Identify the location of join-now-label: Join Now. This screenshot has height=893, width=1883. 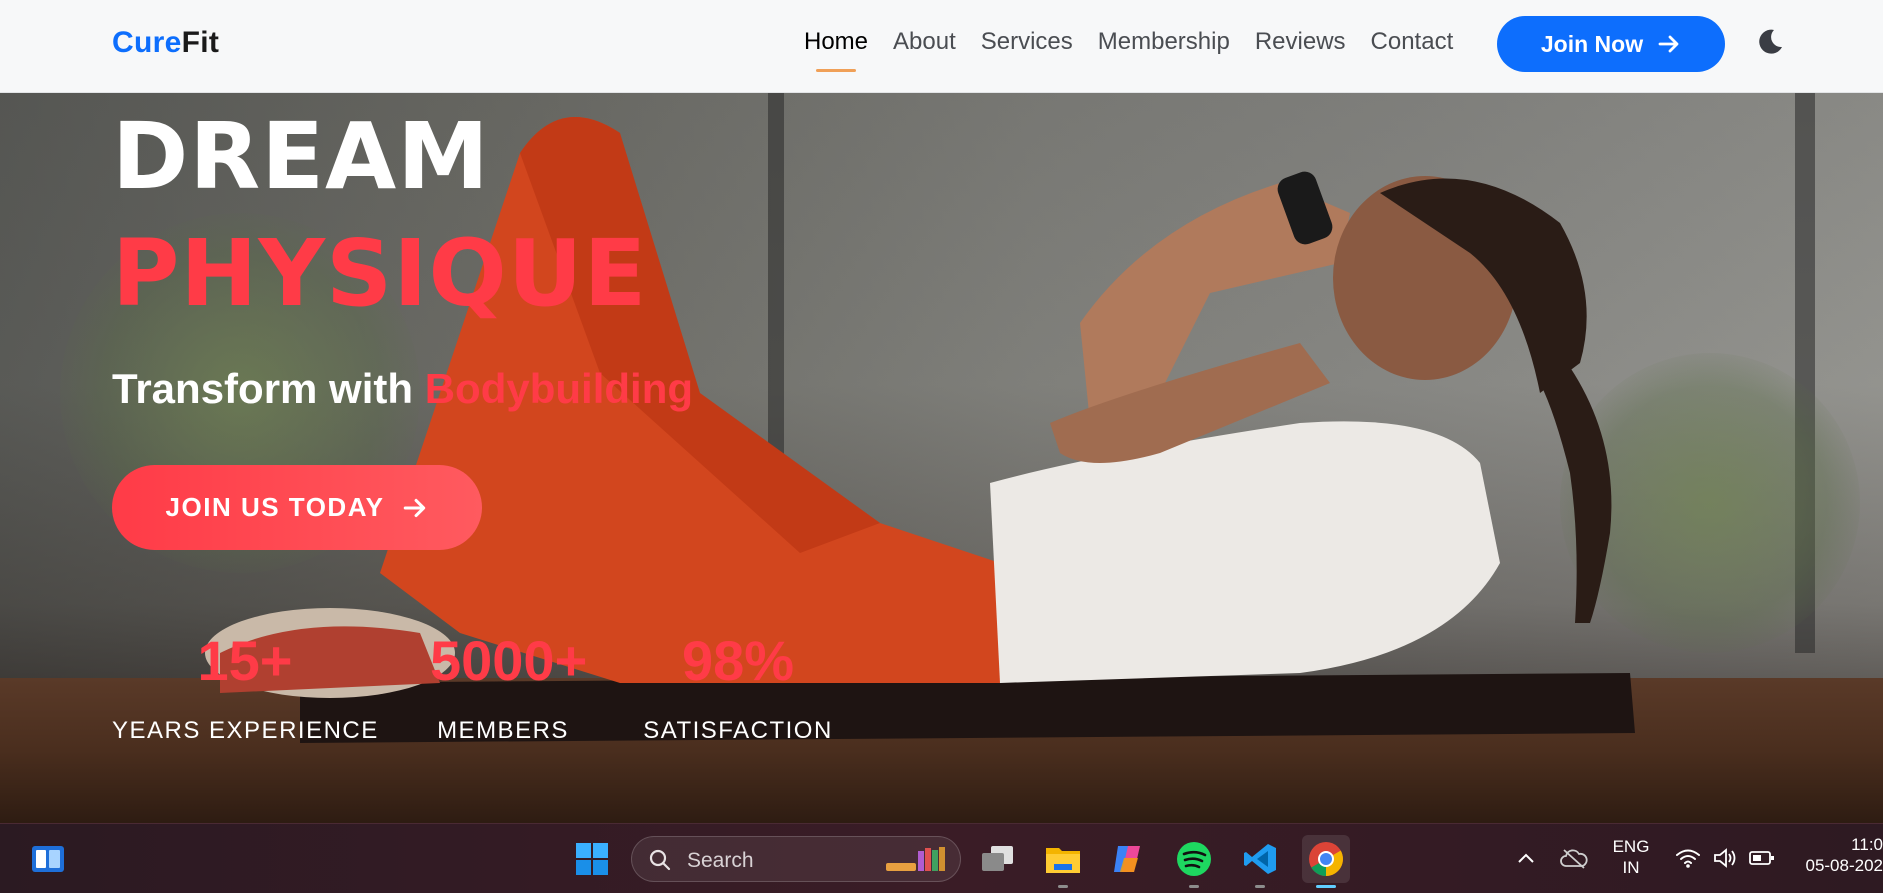
(1592, 43).